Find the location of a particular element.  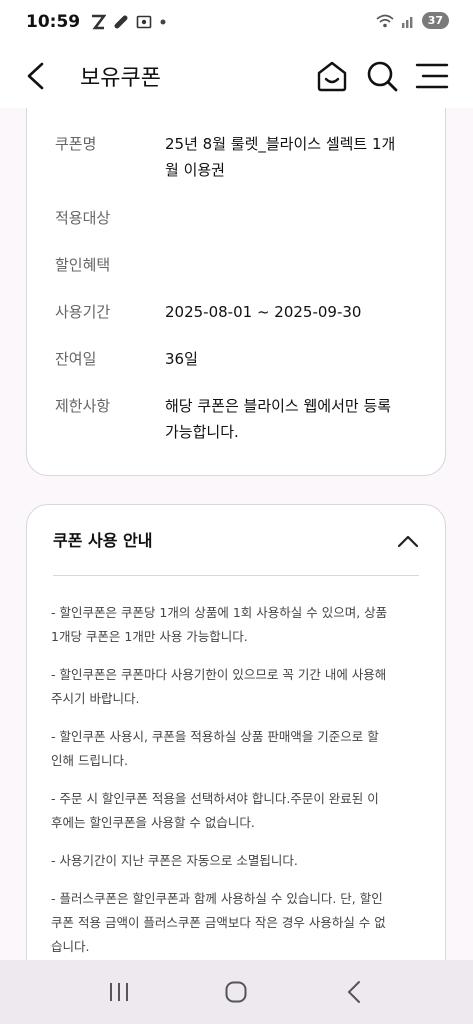

guide-item: - 사용기간이 지난 쿠폰은 자동으로 소멸됩니다. is located at coordinates (237, 861).